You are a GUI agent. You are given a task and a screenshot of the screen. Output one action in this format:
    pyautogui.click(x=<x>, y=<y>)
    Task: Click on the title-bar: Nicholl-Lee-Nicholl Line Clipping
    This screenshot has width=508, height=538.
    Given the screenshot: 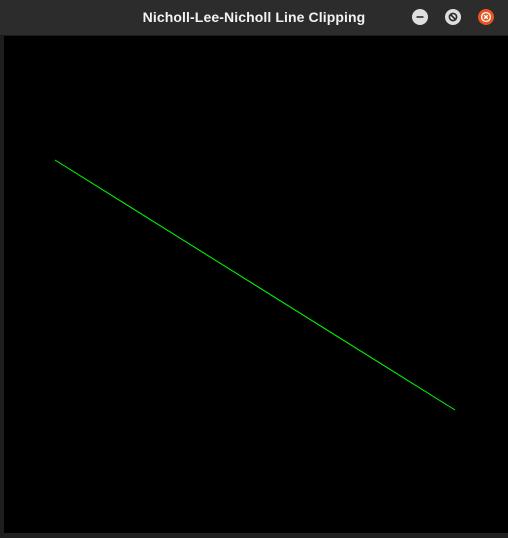 What is the action you would take?
    pyautogui.click(x=254, y=18)
    